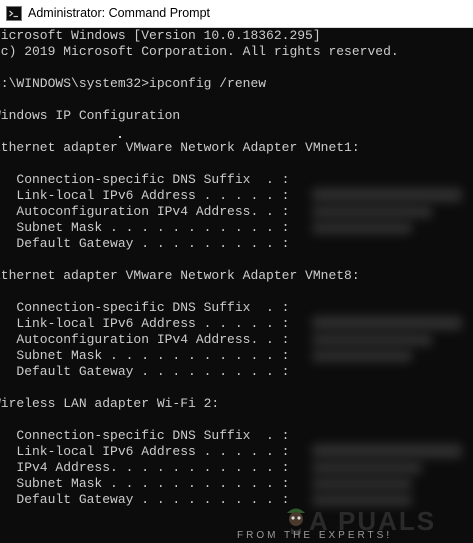 This screenshot has width=473, height=543. I want to click on window-title: Administrator: Command Prompt, so click(119, 13).